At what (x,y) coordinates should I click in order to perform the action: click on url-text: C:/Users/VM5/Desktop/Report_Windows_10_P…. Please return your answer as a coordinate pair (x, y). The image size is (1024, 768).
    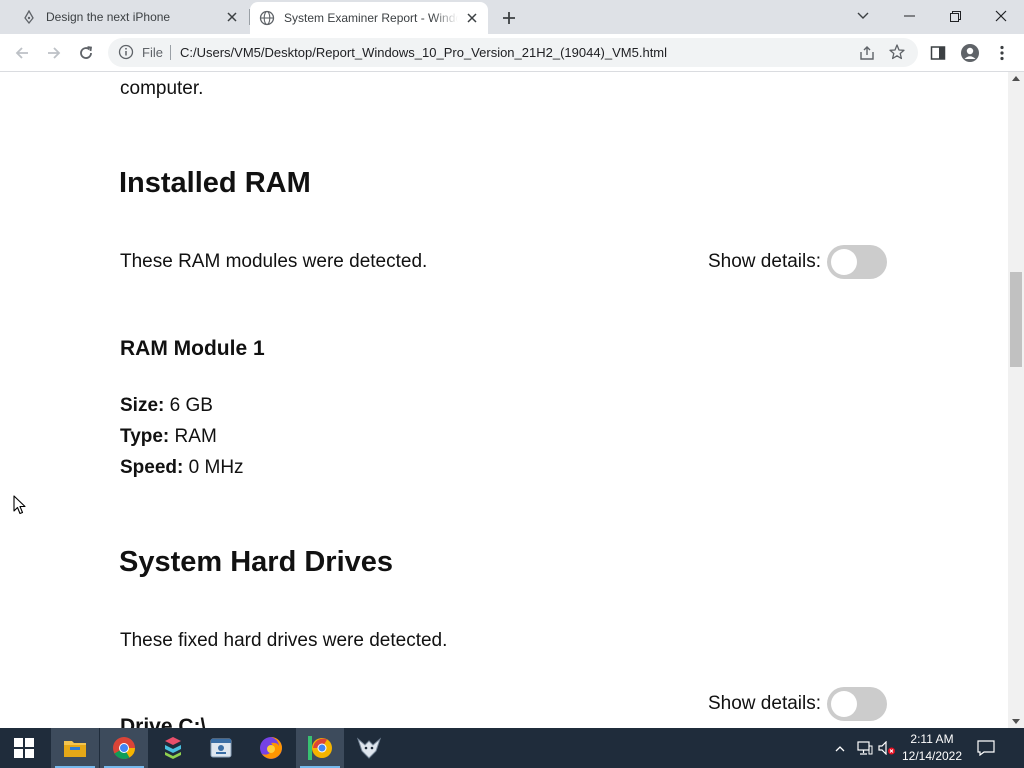
    Looking at the image, I should click on (423, 52).